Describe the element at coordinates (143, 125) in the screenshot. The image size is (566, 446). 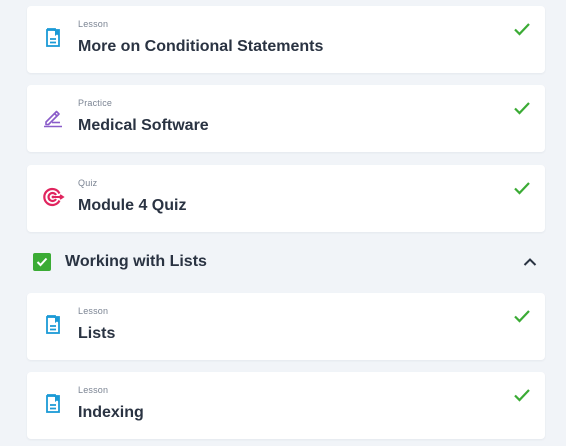
I see `item-title: Medical Software` at that location.